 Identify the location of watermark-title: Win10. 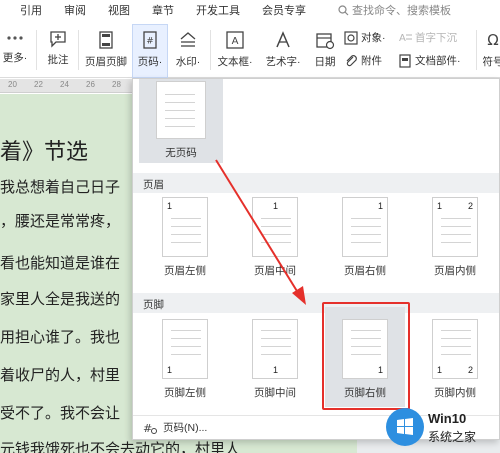
(447, 418).